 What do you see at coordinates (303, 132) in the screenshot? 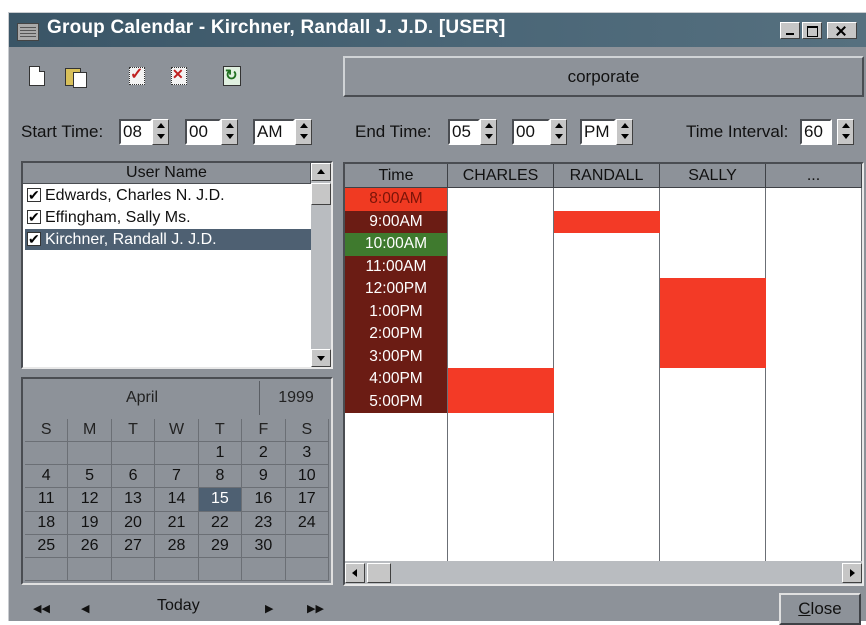
I see `start-ampm-spinner` at bounding box center [303, 132].